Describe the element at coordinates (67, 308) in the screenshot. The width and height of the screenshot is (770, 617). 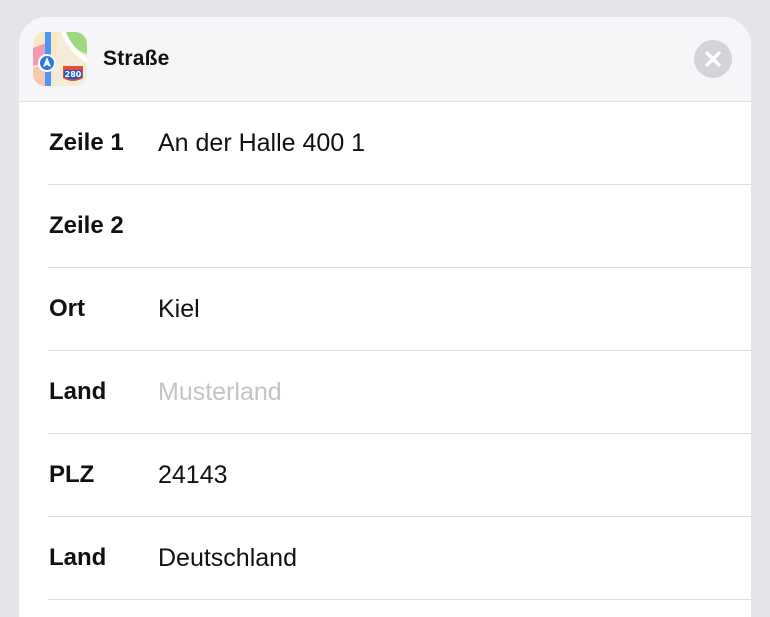
I see `field-label: Ort` at that location.